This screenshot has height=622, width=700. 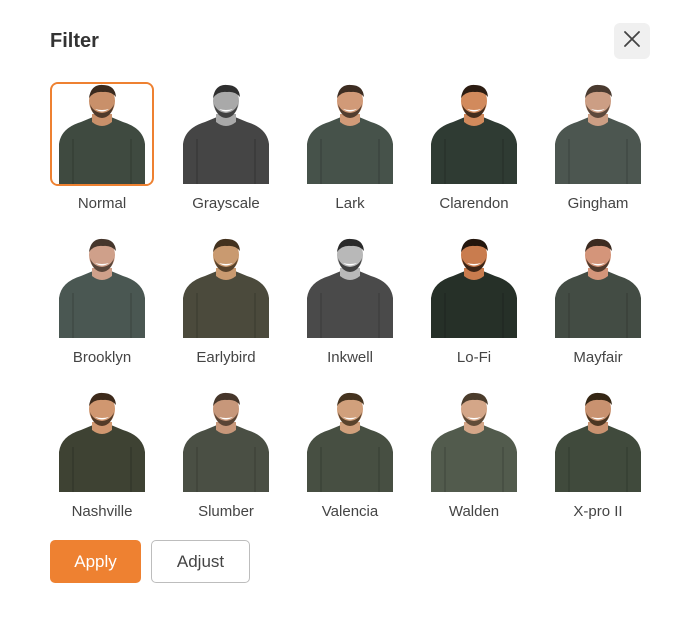 I want to click on filter-option-nashville: Nashville, so click(x=102, y=455).